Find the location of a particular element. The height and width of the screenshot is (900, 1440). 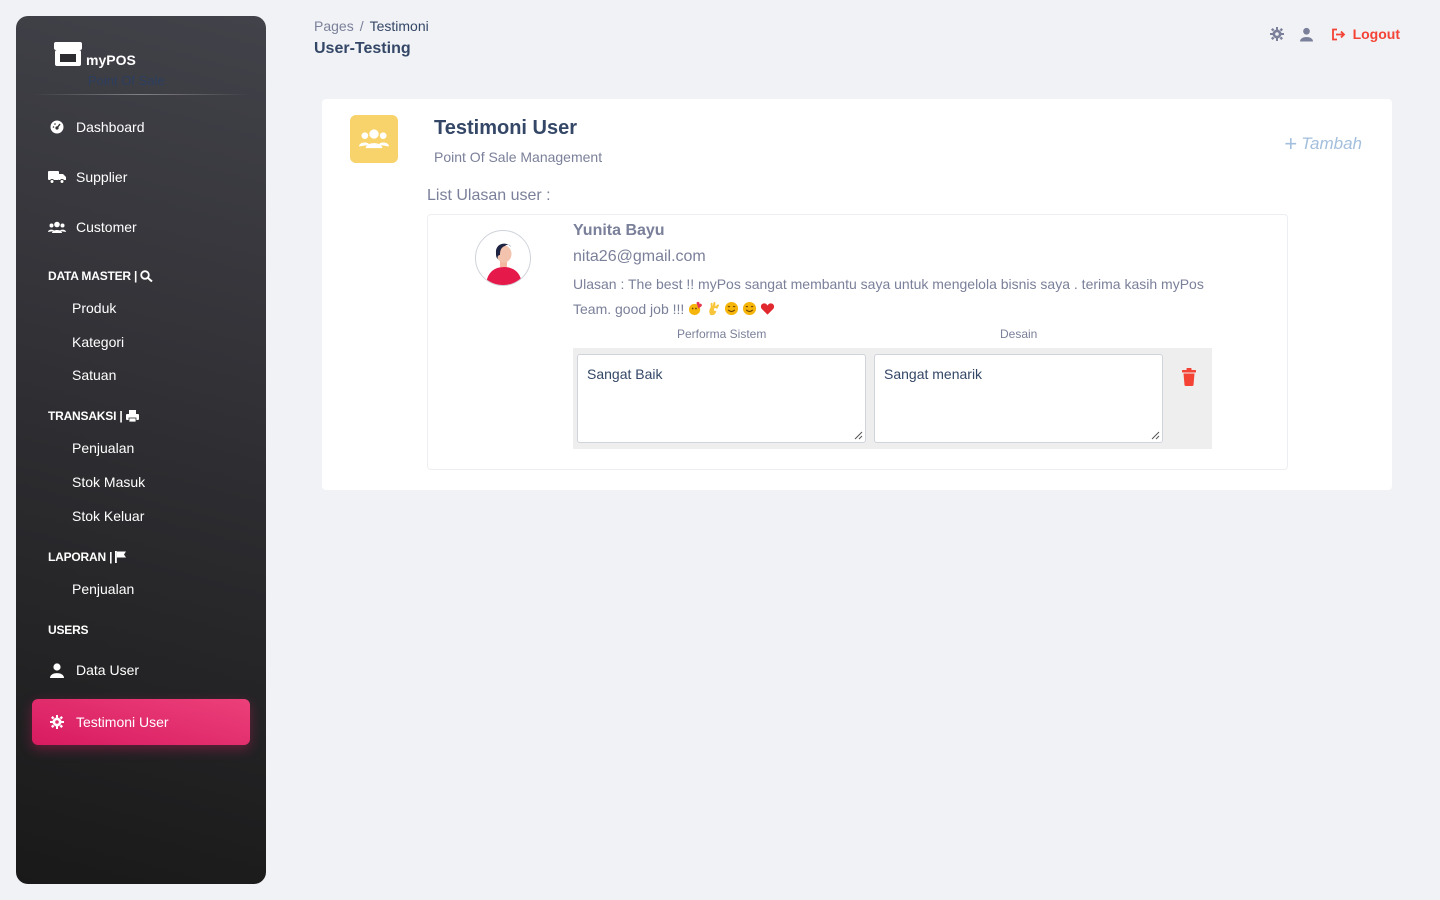

dashboard-icon is located at coordinates (57, 127).